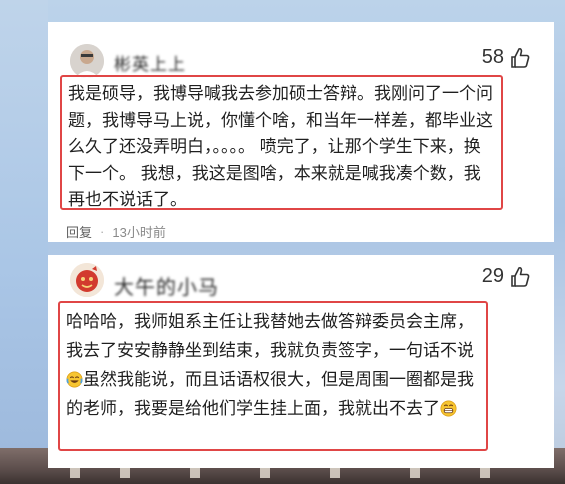  I want to click on laugh-cry-emoji-icon, so click(74, 379).